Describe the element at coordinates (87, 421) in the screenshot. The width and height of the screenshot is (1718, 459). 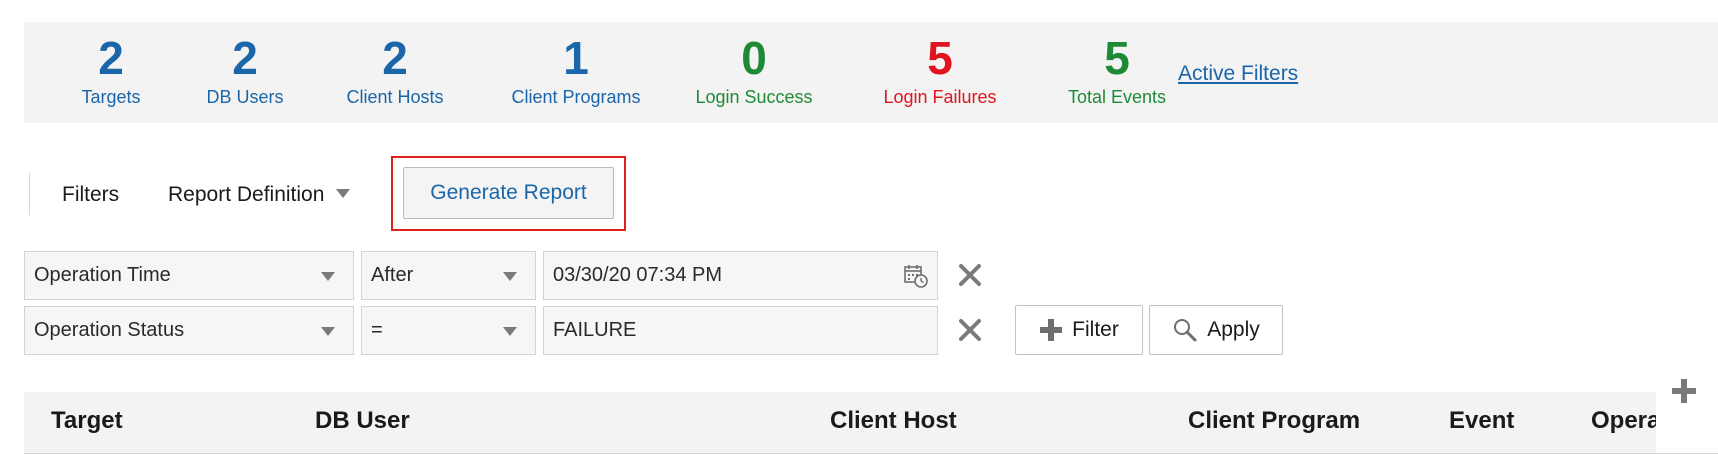
I see `column-header-target: Target` at that location.